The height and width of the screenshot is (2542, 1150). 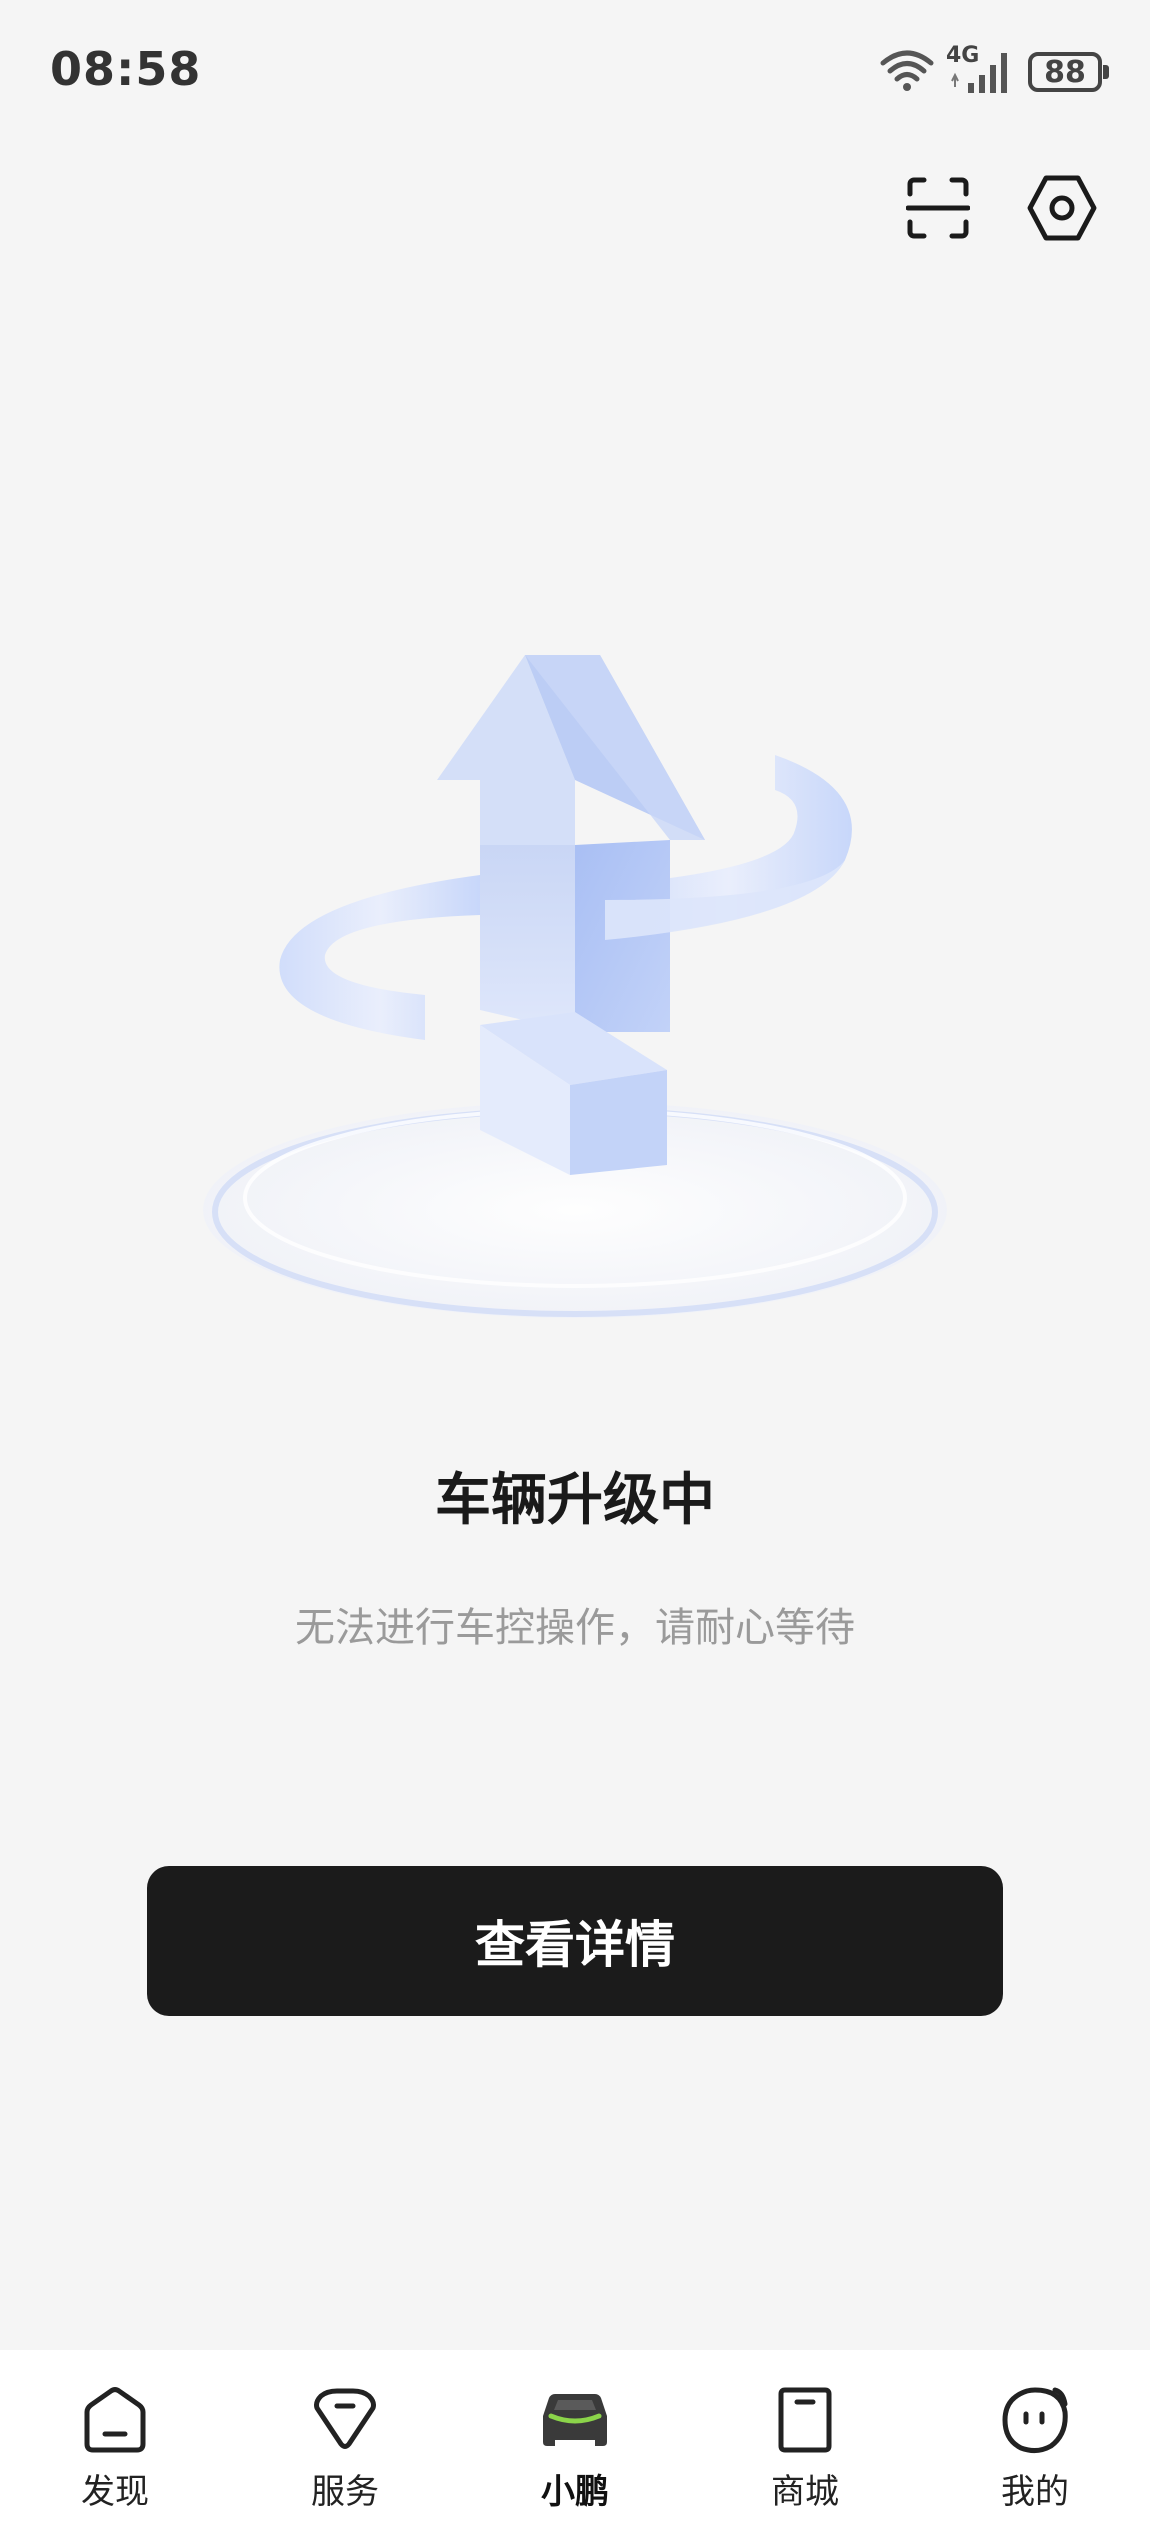 I want to click on settings-icon, so click(x=1062, y=208).